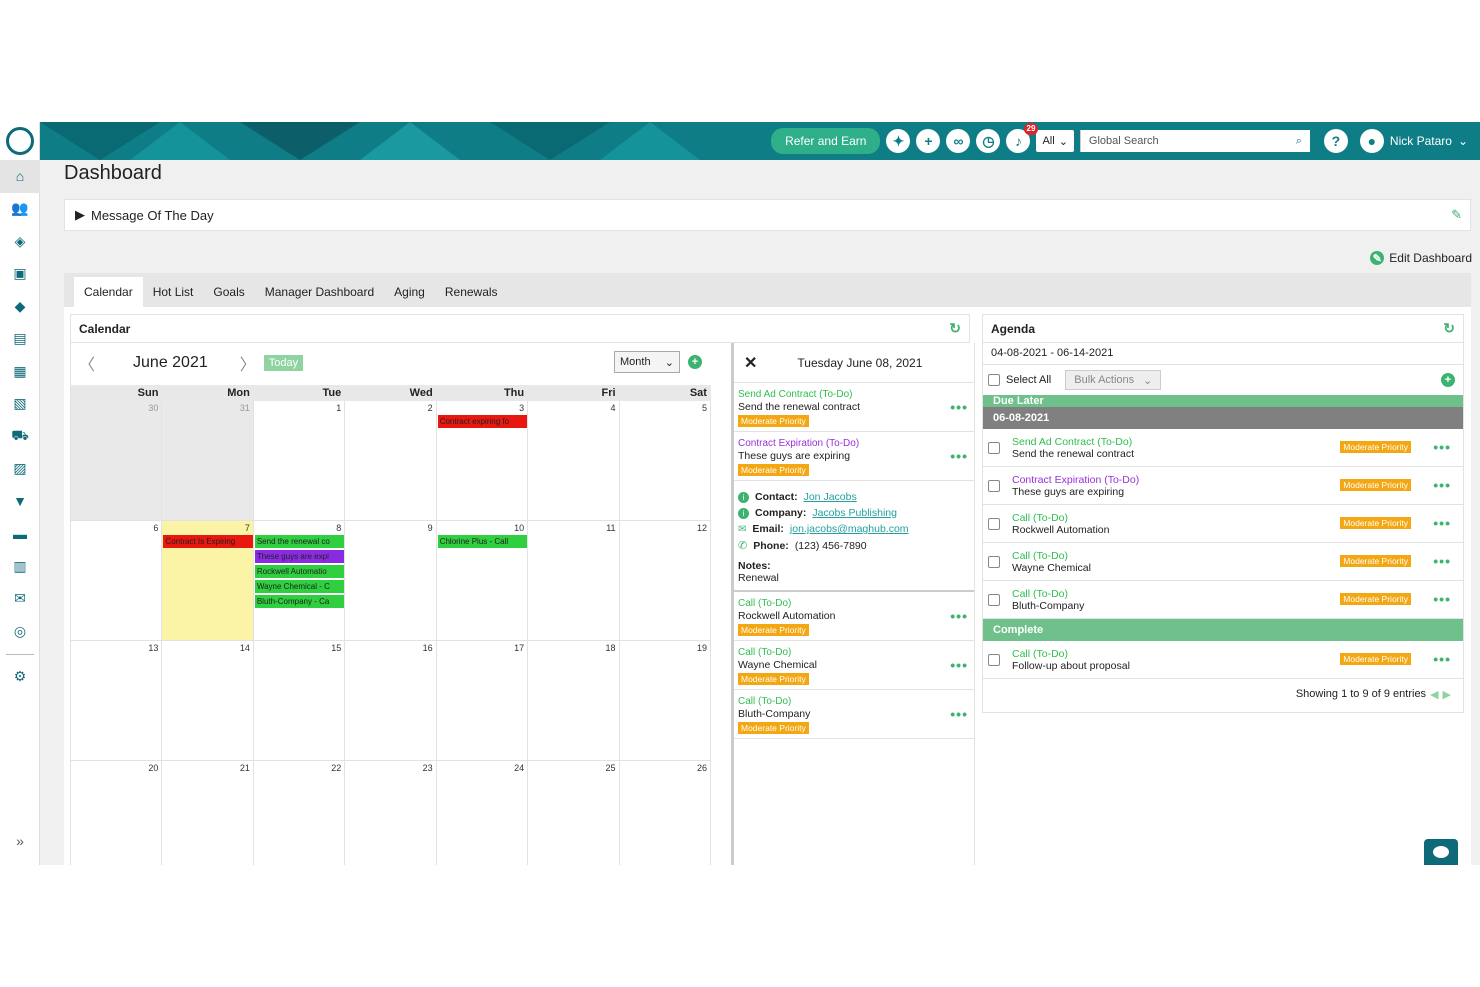  I want to click on day-cell: 9, so click(391, 580).